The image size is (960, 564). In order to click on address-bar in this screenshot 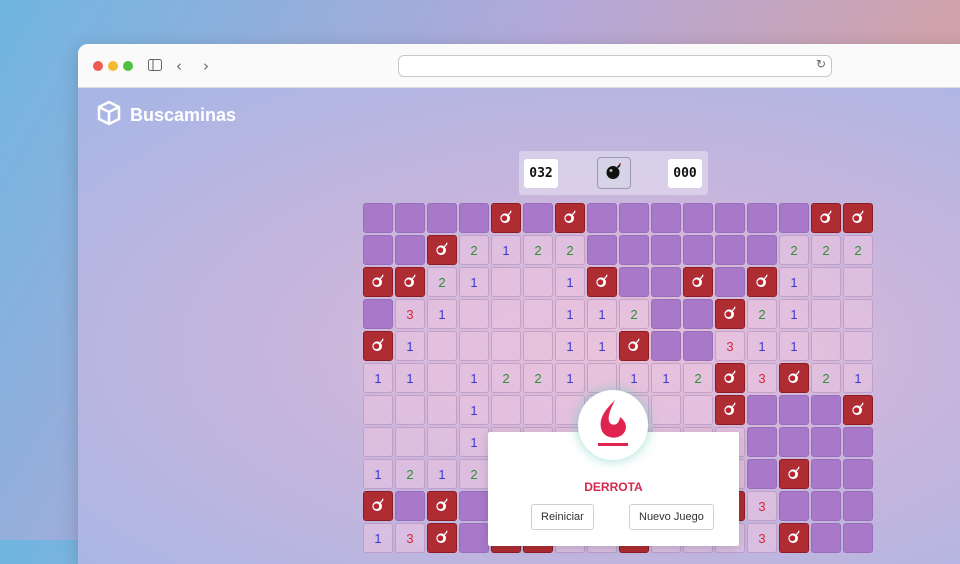, I will do `click(615, 66)`.